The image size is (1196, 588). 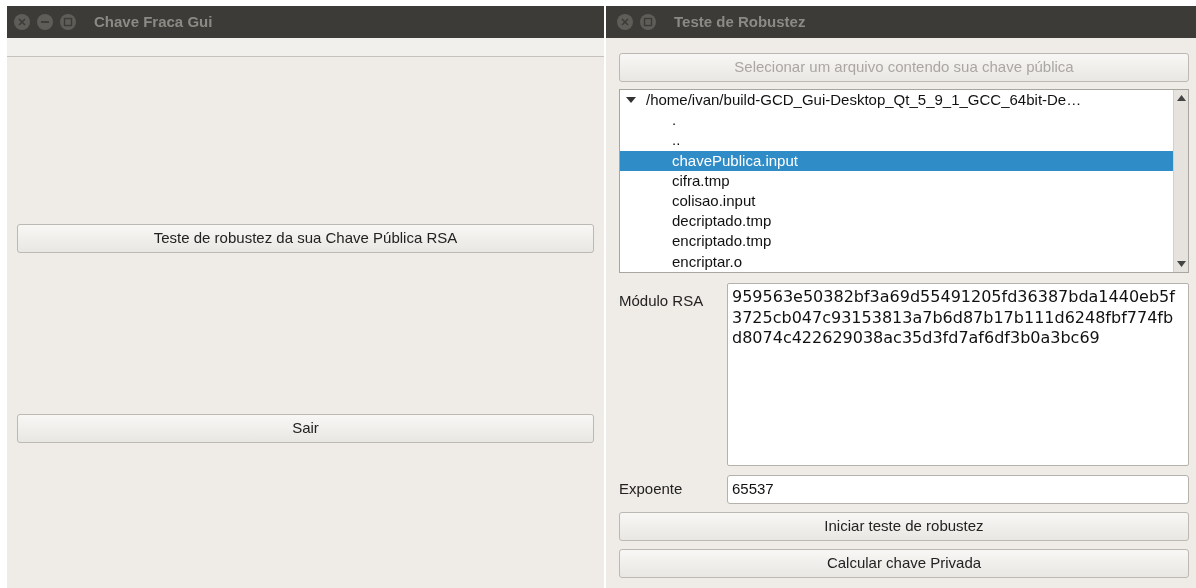 What do you see at coordinates (153, 21) in the screenshot?
I see `window-title: Chave Fraca Gui` at bounding box center [153, 21].